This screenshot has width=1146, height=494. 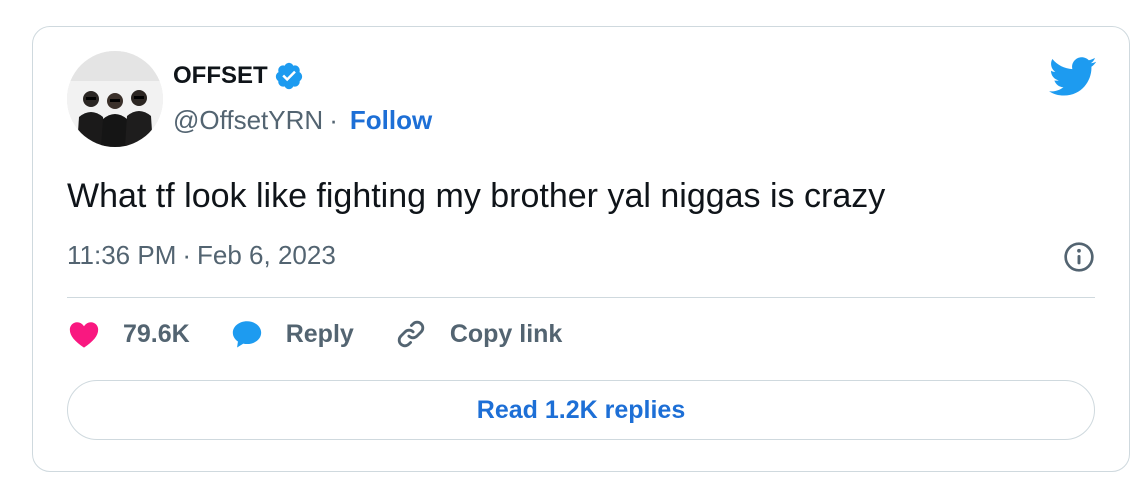 I want to click on follow-button: Follow, so click(x=391, y=120).